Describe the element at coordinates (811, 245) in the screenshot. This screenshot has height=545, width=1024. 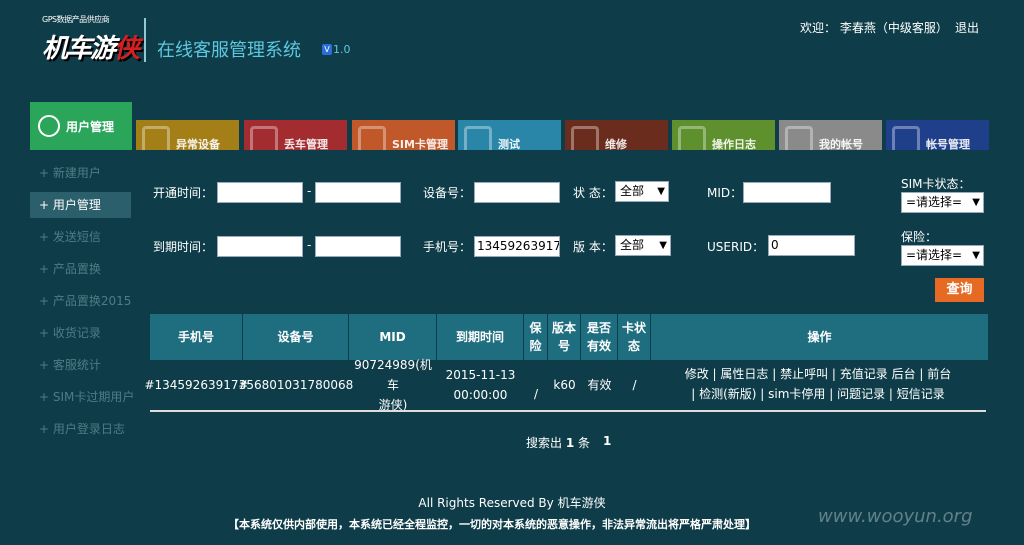
I see `userid-input: 0` at that location.